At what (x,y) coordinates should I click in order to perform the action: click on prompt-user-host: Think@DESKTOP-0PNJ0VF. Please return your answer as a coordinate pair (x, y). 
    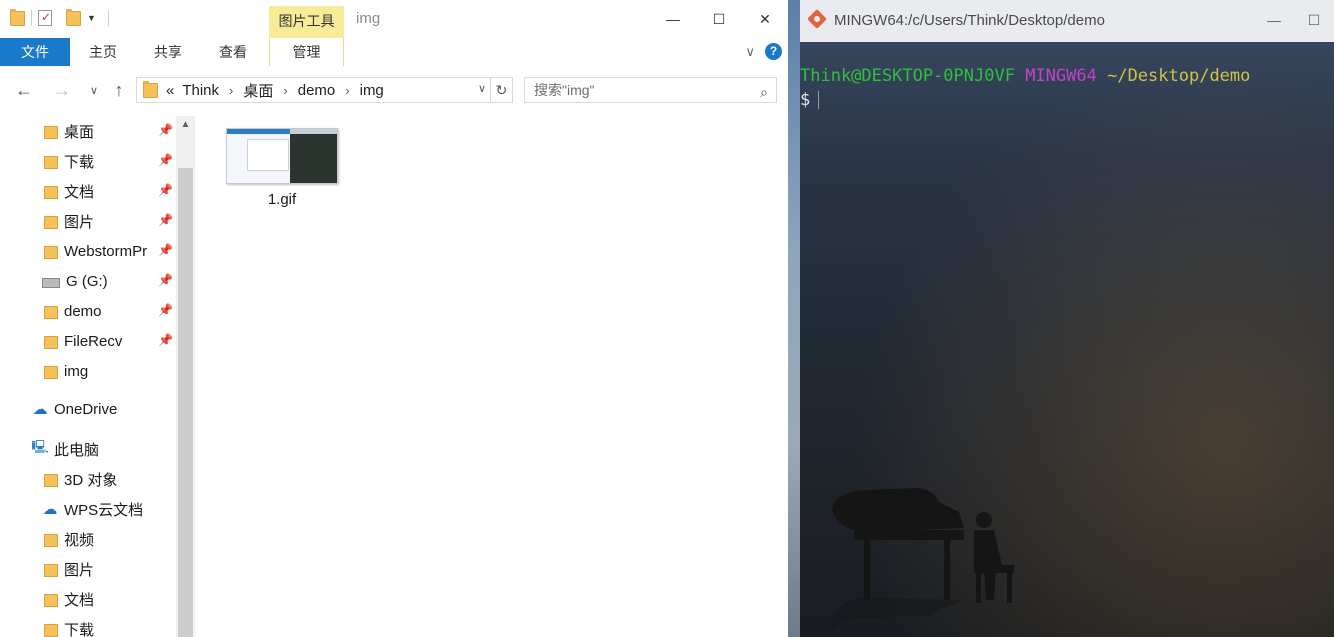
    Looking at the image, I should click on (907, 76).